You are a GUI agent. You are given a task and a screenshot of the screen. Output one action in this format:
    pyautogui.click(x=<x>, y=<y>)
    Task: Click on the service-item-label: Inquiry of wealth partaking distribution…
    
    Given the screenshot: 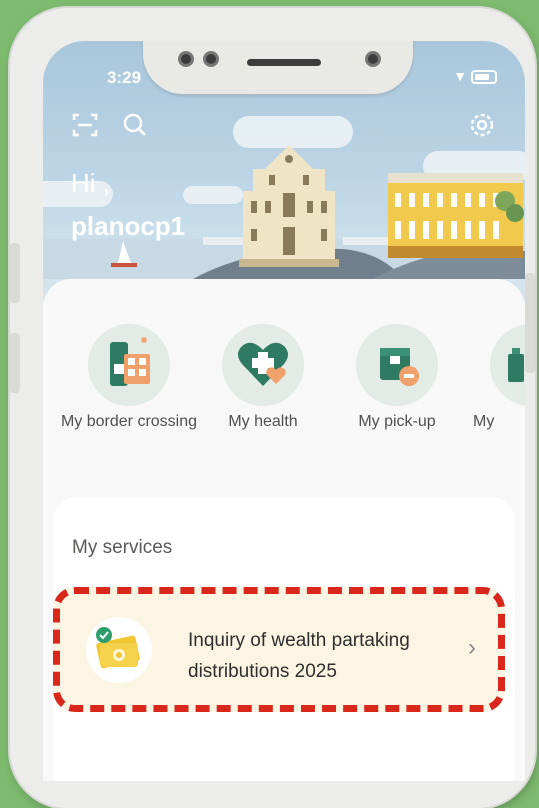 What is the action you would take?
    pyautogui.click(x=299, y=656)
    